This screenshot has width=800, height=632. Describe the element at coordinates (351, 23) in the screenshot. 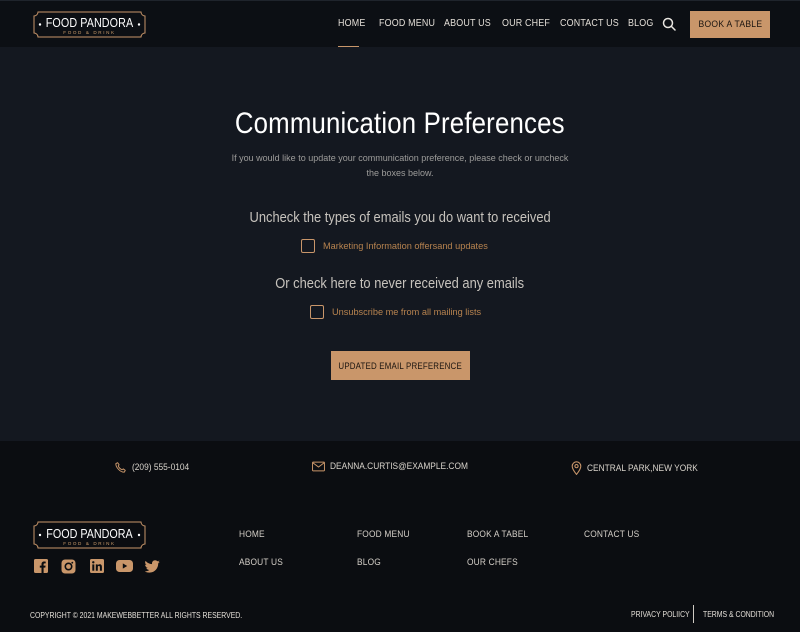

I see `nav-home: HOME` at that location.